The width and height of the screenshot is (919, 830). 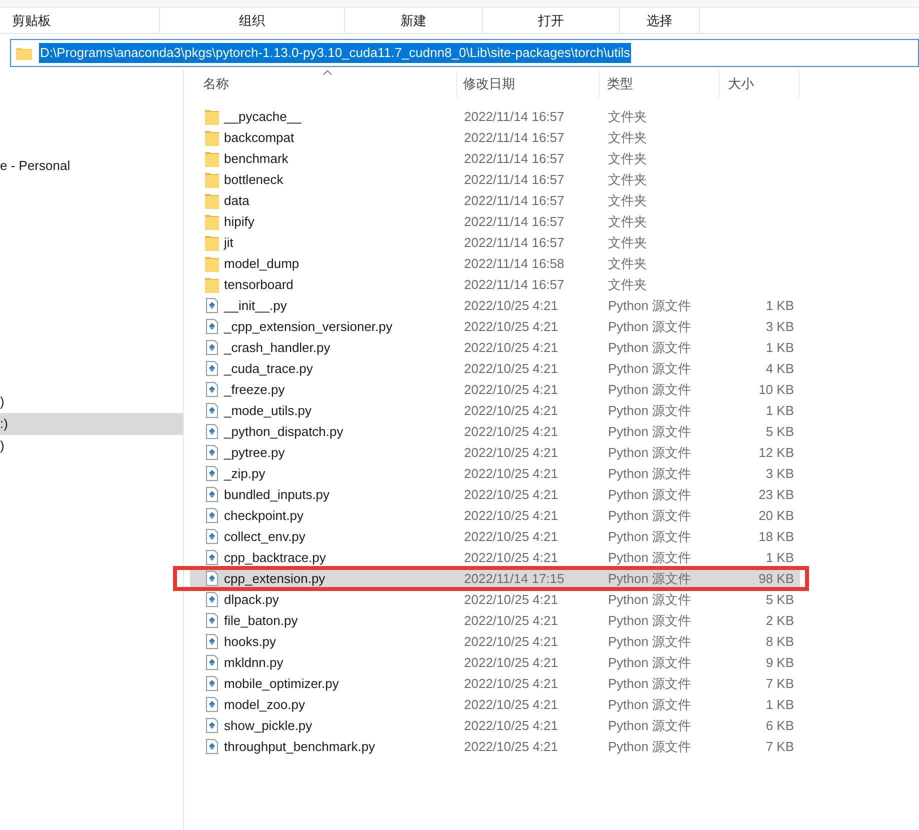 I want to click on nav-item: :), so click(x=91, y=424).